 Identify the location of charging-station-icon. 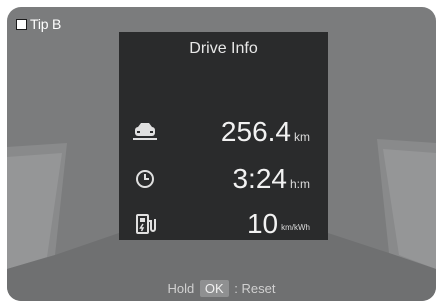
(146, 224).